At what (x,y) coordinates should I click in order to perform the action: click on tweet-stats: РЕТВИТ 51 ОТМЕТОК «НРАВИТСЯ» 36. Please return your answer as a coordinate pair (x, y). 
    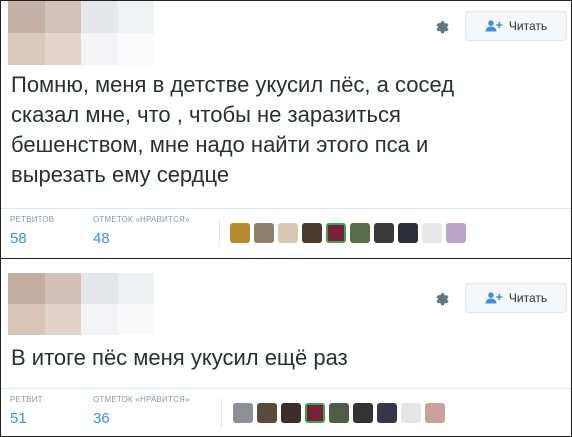
    Looking at the image, I should click on (286, 411).